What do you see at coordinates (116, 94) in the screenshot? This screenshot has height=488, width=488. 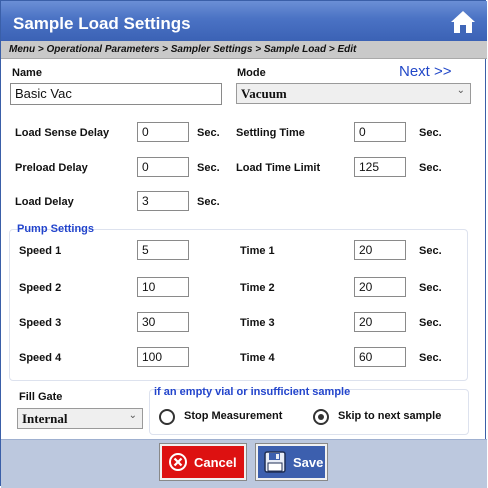 I see `name-input: Basic Vac` at bounding box center [116, 94].